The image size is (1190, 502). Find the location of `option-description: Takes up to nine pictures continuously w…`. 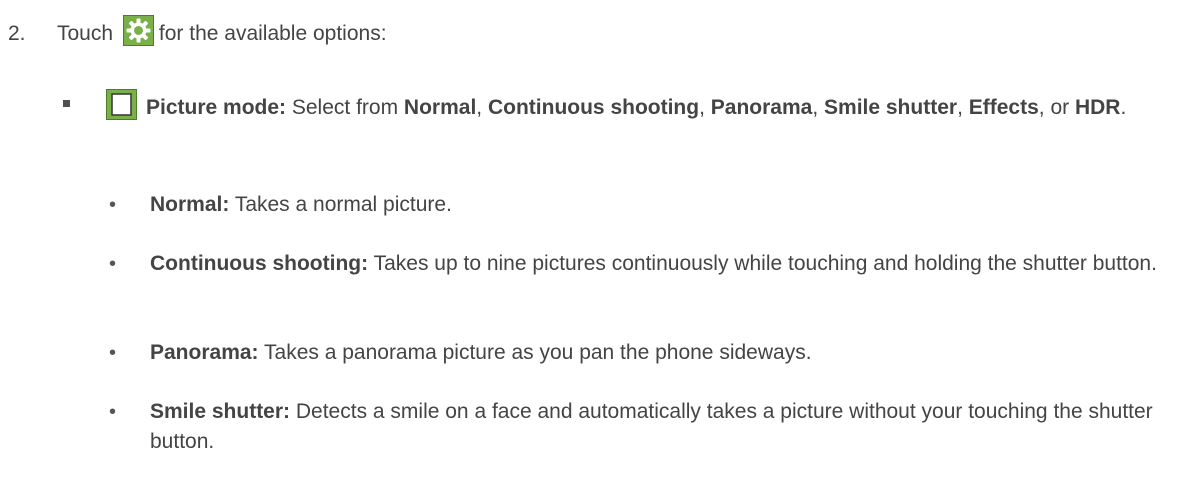

option-description: Takes up to nine pictures continuously w… is located at coordinates (765, 263).